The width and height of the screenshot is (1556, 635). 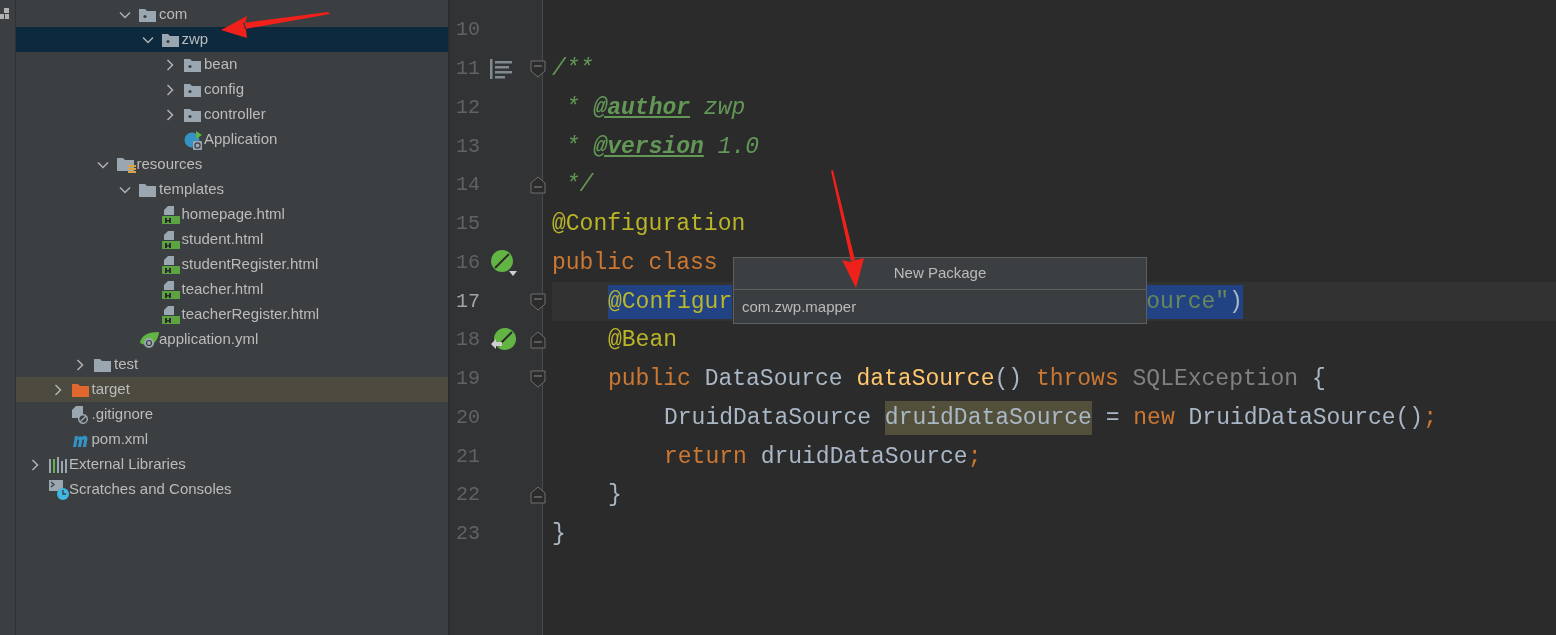 I want to click on tree-item: bean, so click(x=232, y=64).